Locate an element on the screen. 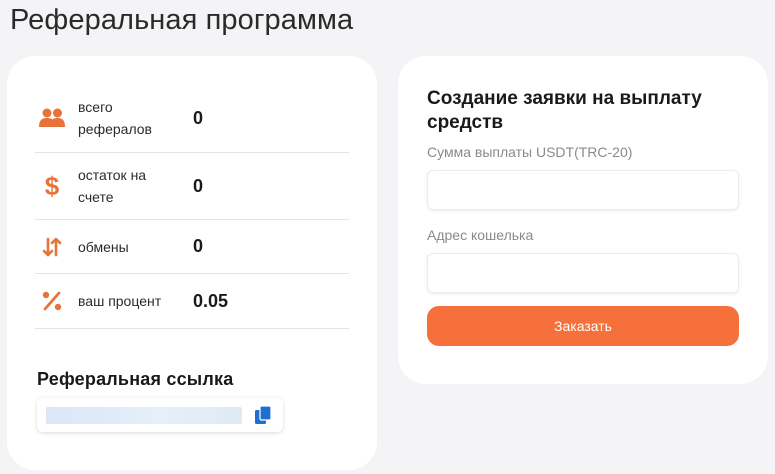 Image resolution: width=775 pixels, height=474 pixels. stat-value-balance: 0 is located at coordinates (198, 185).